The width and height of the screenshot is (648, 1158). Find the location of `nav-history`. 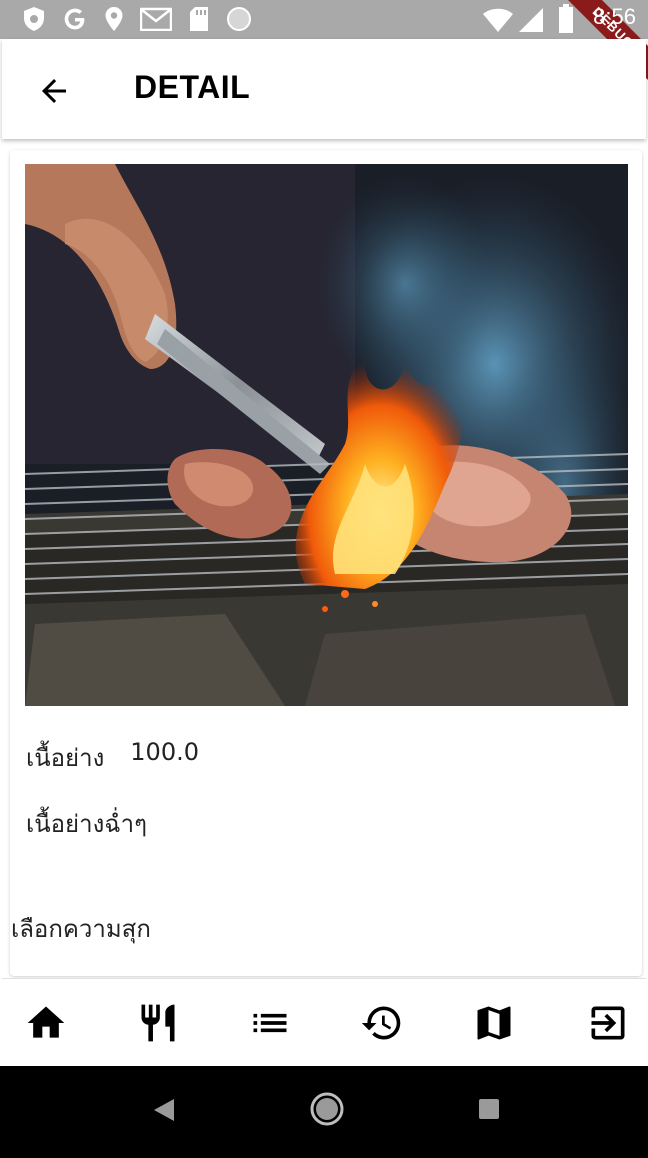

nav-history is located at coordinates (382, 1023).